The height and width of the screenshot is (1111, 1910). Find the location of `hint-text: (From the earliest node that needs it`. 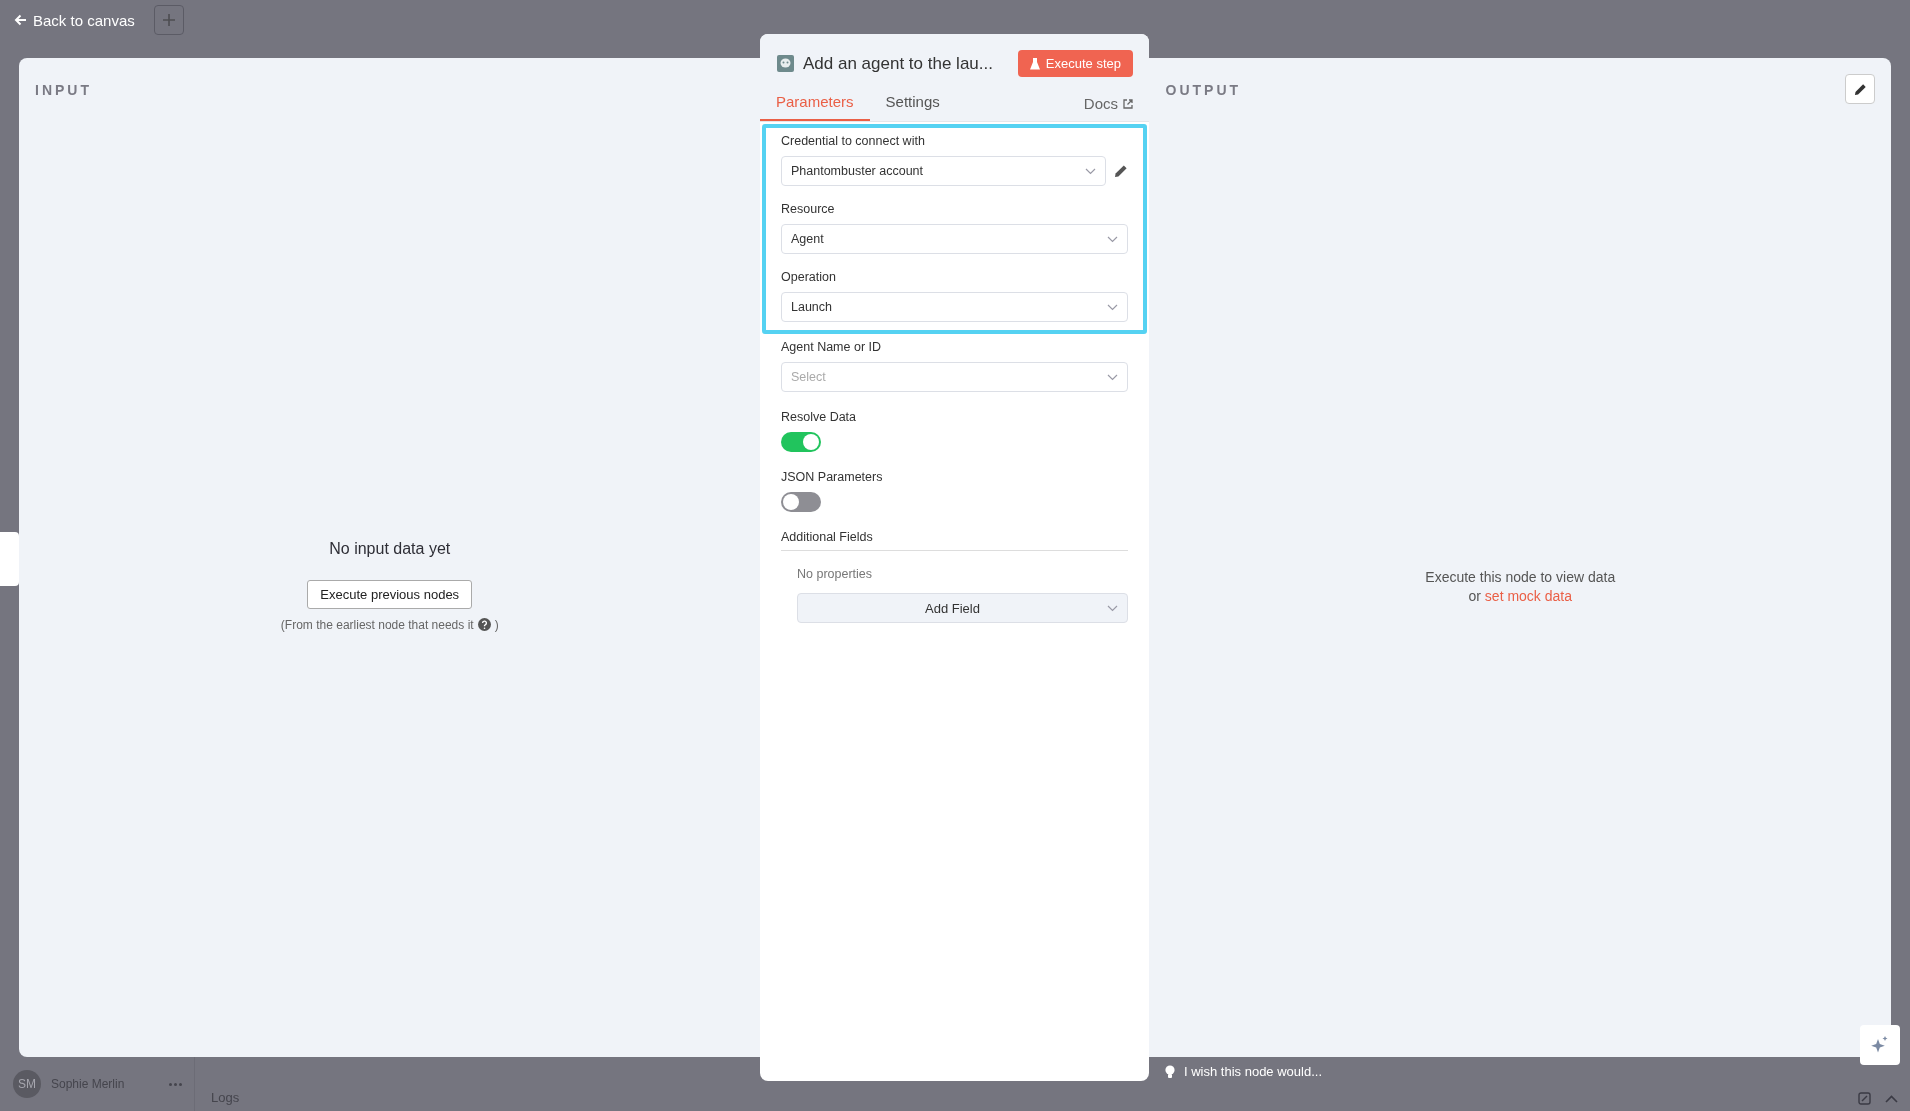

hint-text: (From the earliest node that needs it is located at coordinates (377, 624).